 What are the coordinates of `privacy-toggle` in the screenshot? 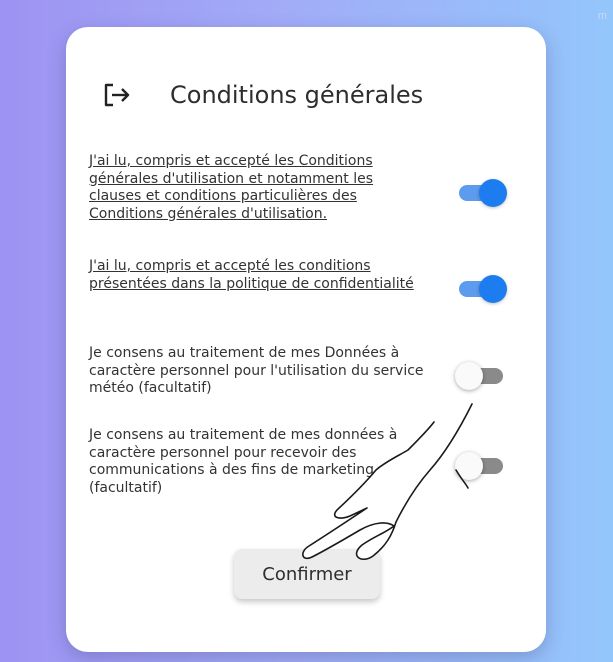 It's located at (482, 289).